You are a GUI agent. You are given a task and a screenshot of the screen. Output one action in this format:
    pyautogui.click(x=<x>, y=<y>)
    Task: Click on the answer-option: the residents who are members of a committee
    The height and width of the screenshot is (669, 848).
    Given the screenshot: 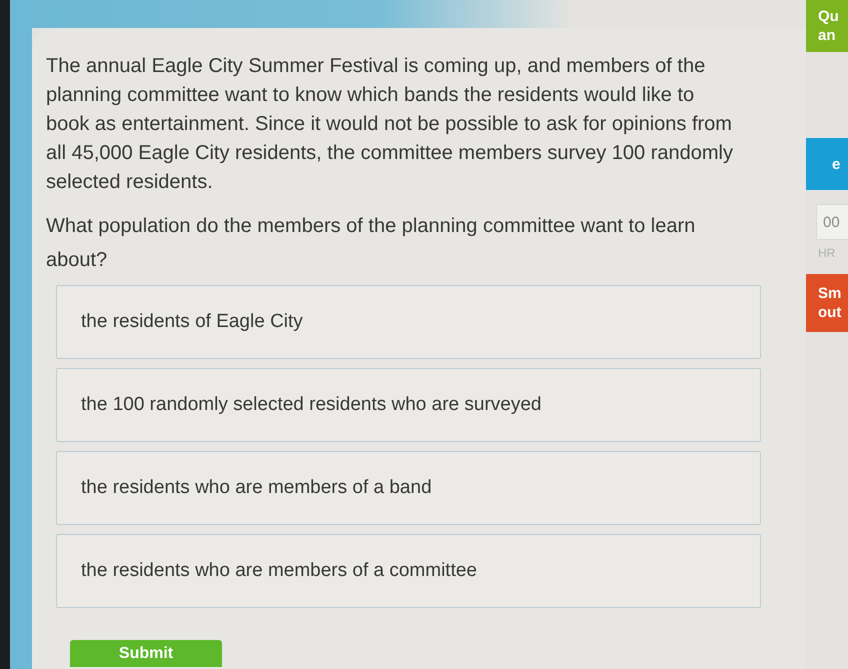 What is the action you would take?
    pyautogui.click(x=408, y=571)
    